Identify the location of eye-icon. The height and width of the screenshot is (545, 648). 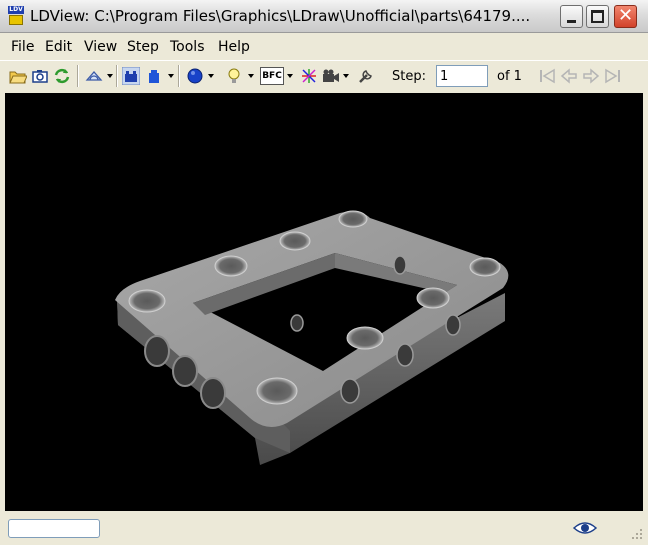
(585, 528).